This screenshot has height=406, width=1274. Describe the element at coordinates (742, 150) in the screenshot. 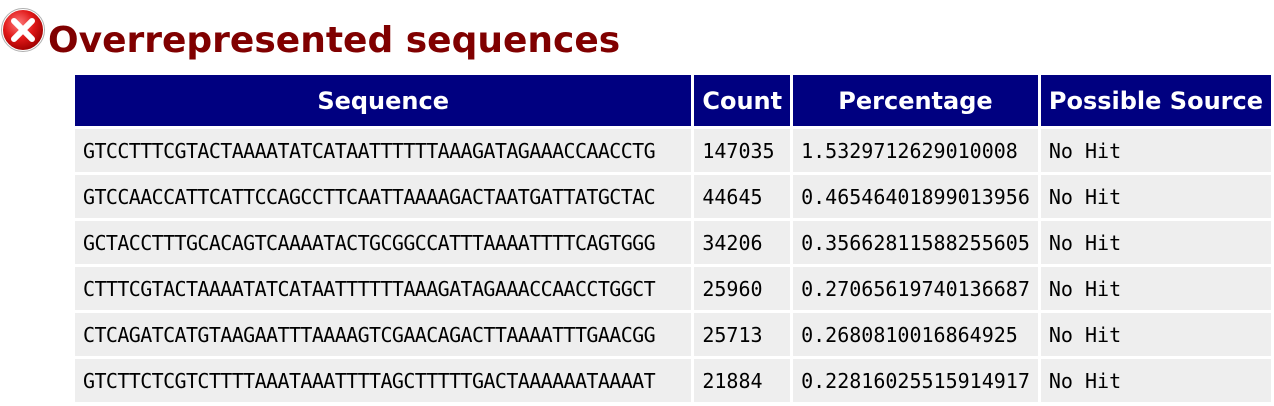

I see `count-cell: 147035` at that location.